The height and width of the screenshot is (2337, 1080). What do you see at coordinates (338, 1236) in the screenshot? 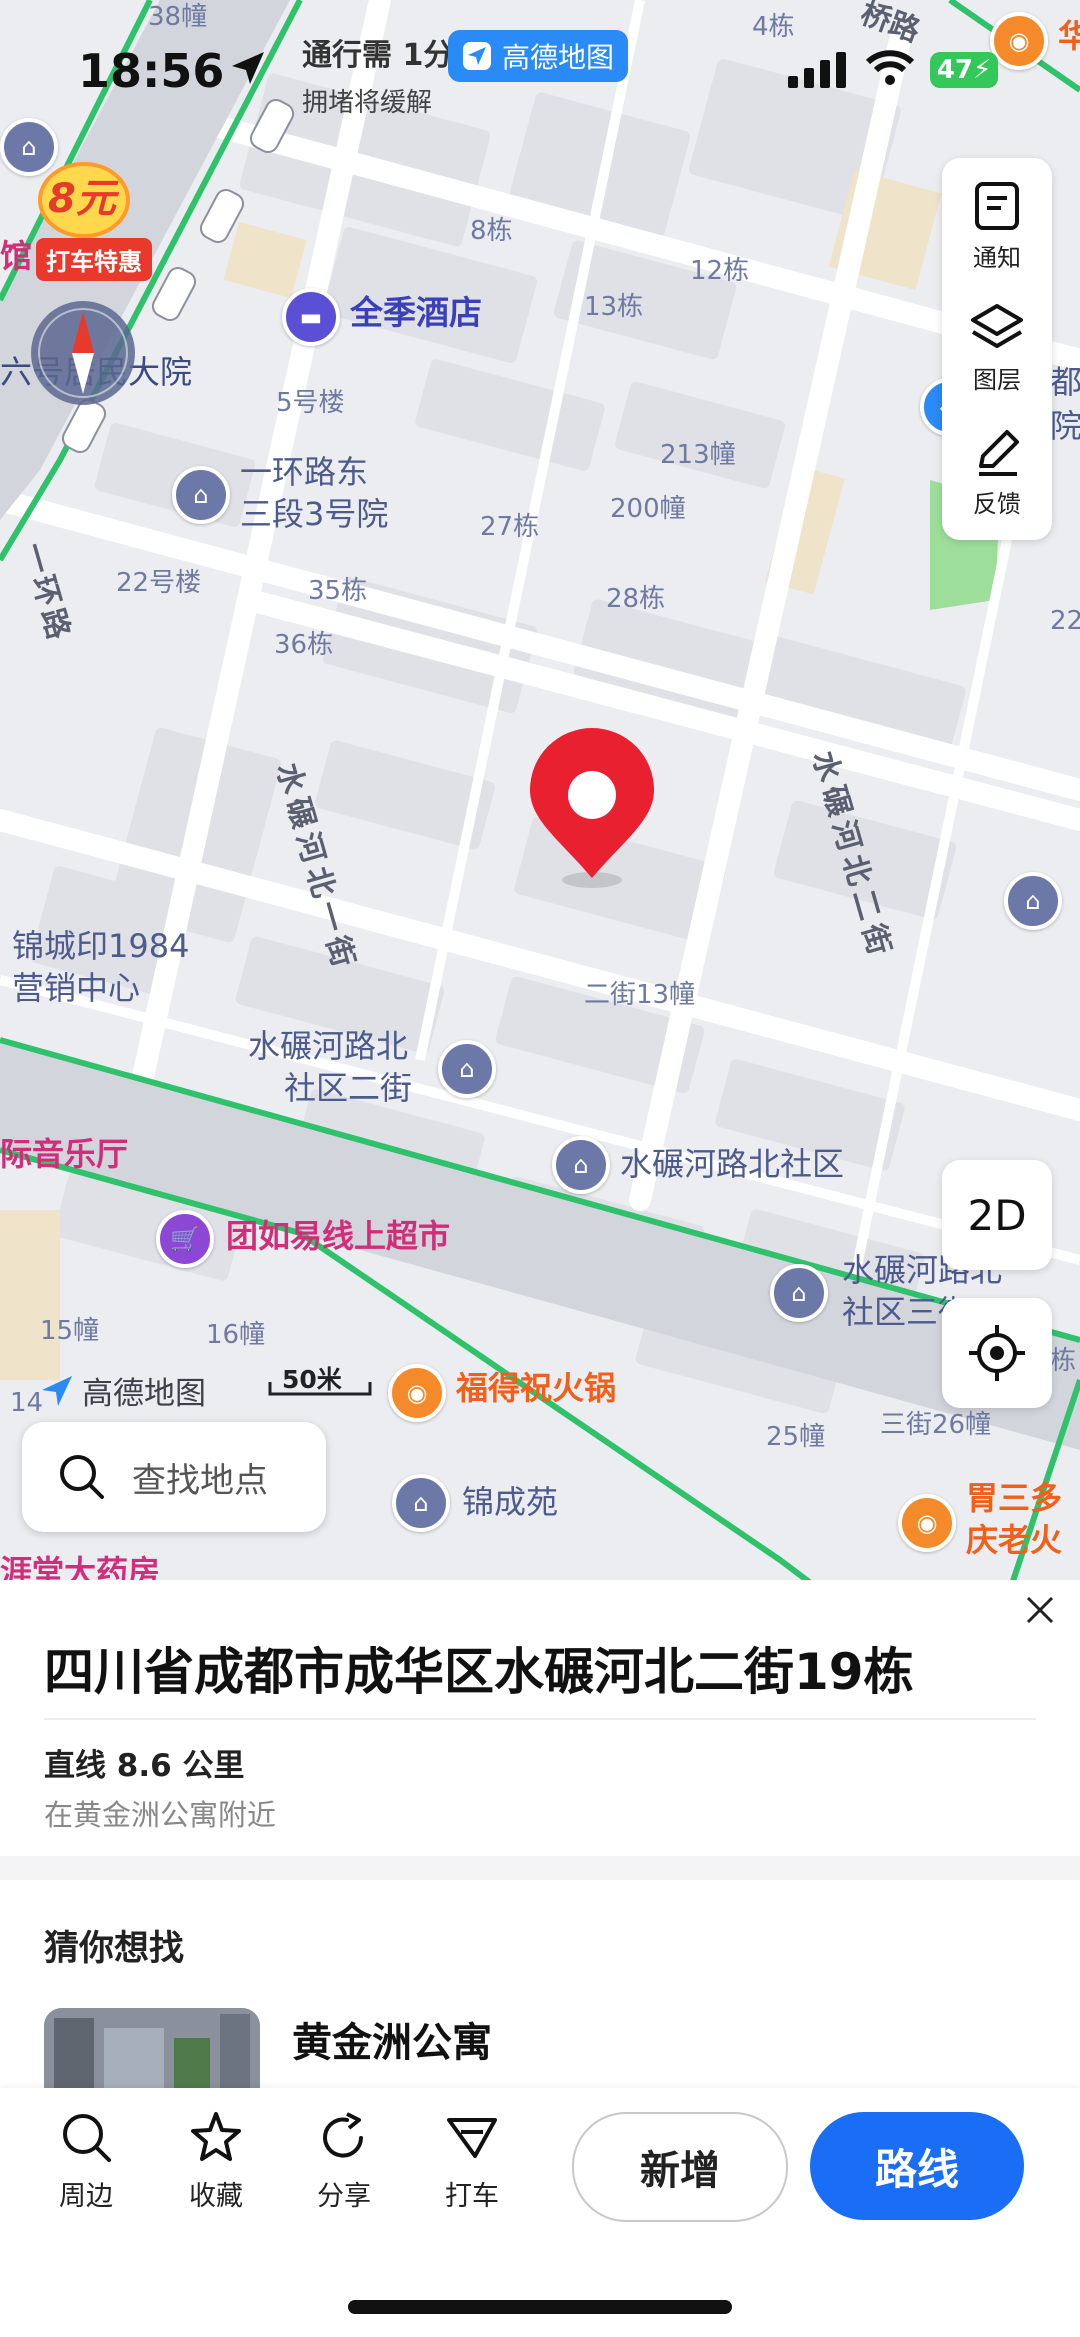
I see `map-poi-market: 团如易线上超市` at bounding box center [338, 1236].